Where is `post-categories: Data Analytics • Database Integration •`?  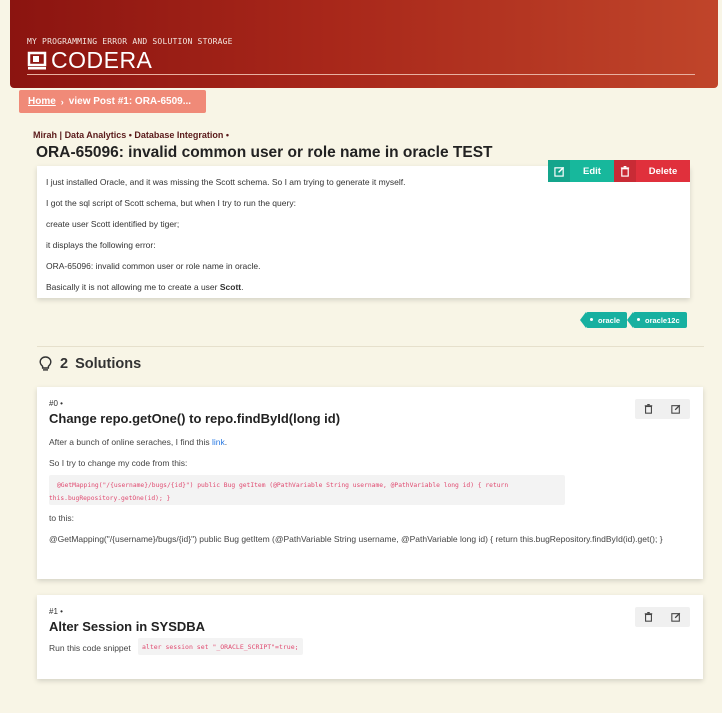
post-categories: Data Analytics • Database Integration • is located at coordinates (147, 135).